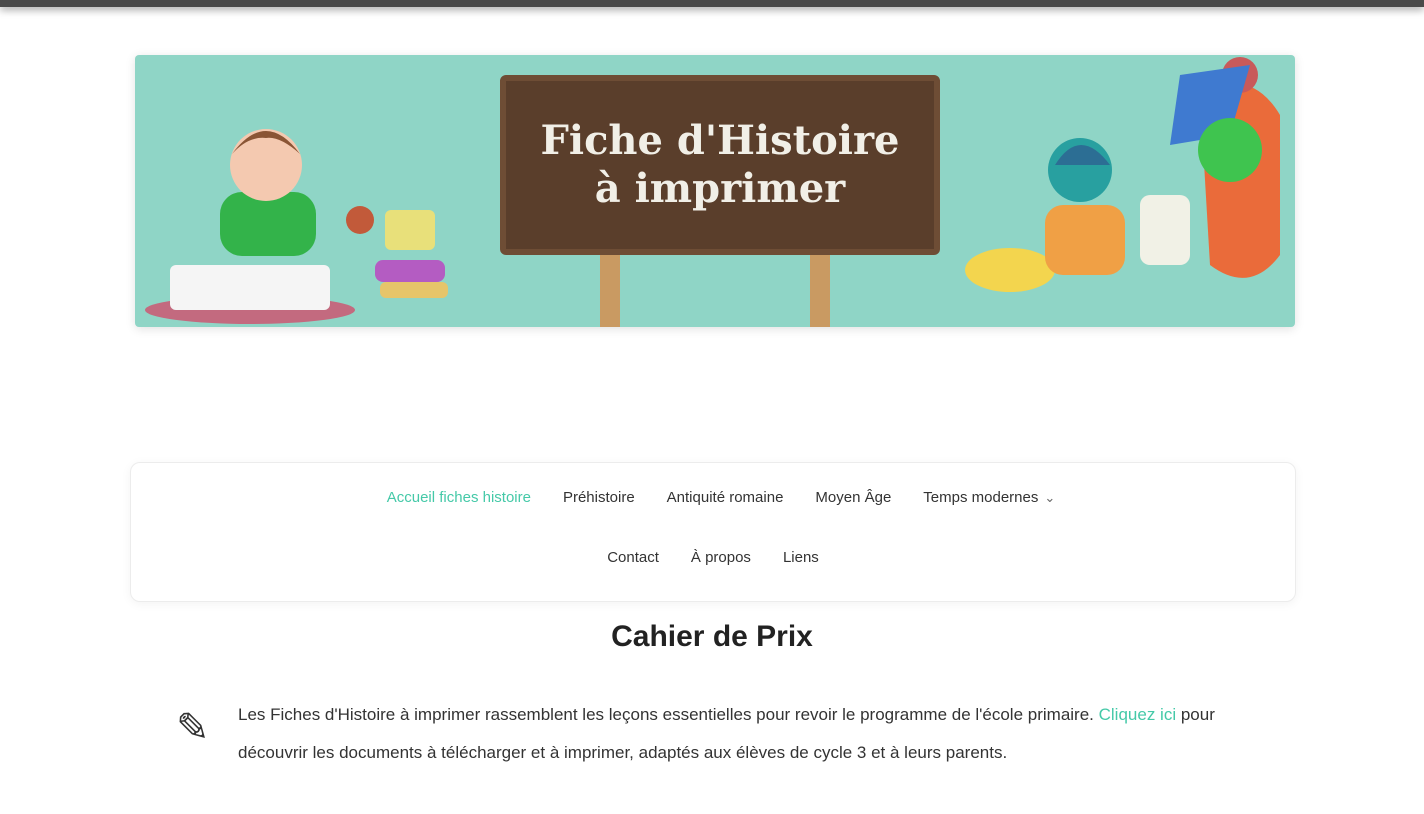  Describe the element at coordinates (712, 636) in the screenshot. I see `page-title: Cahier de Prix` at that location.